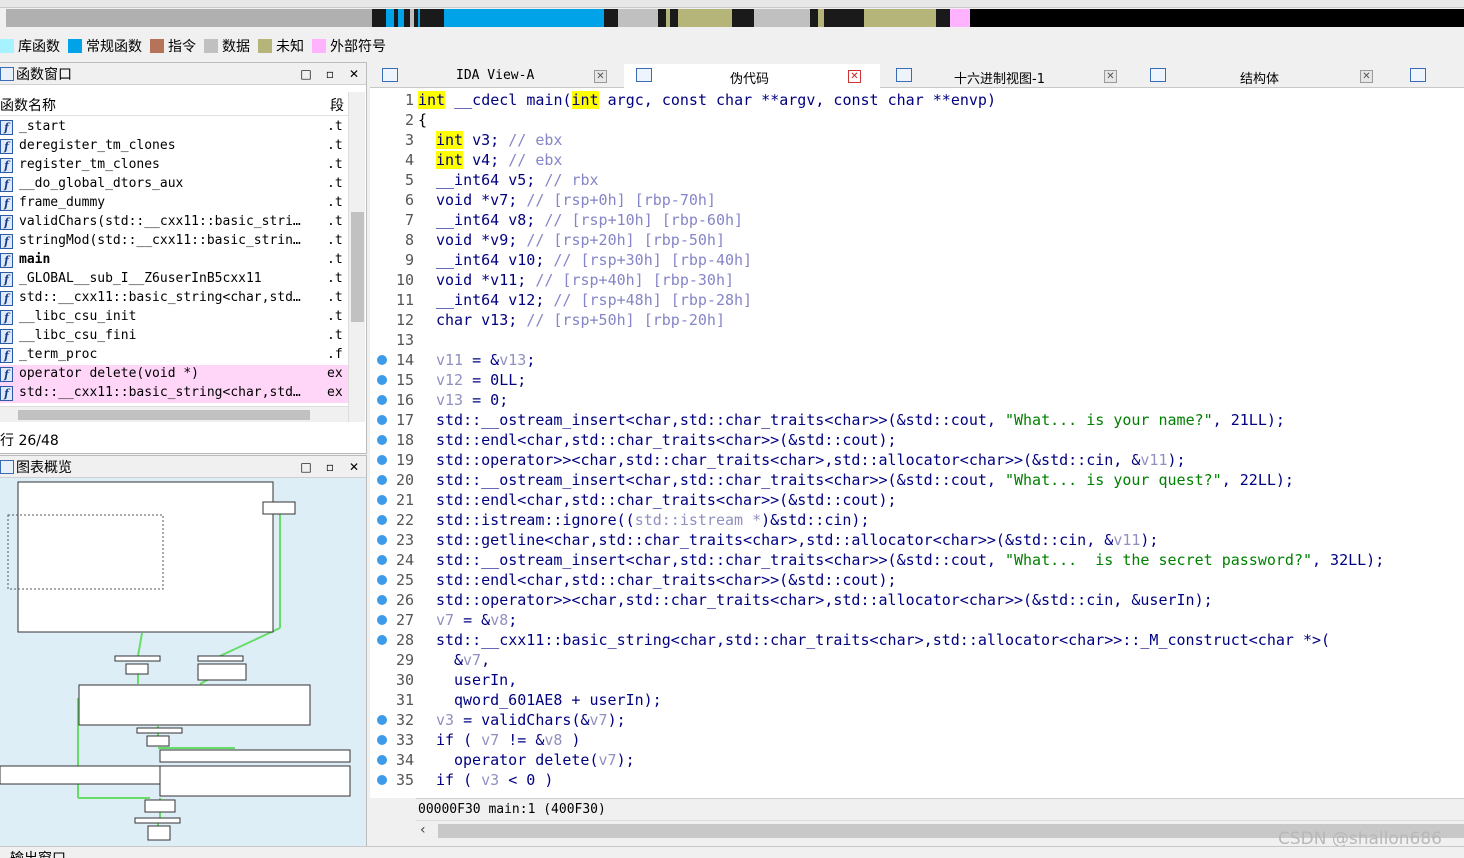 The height and width of the screenshot is (858, 1464). I want to click on line-number: 14, so click(404, 360).